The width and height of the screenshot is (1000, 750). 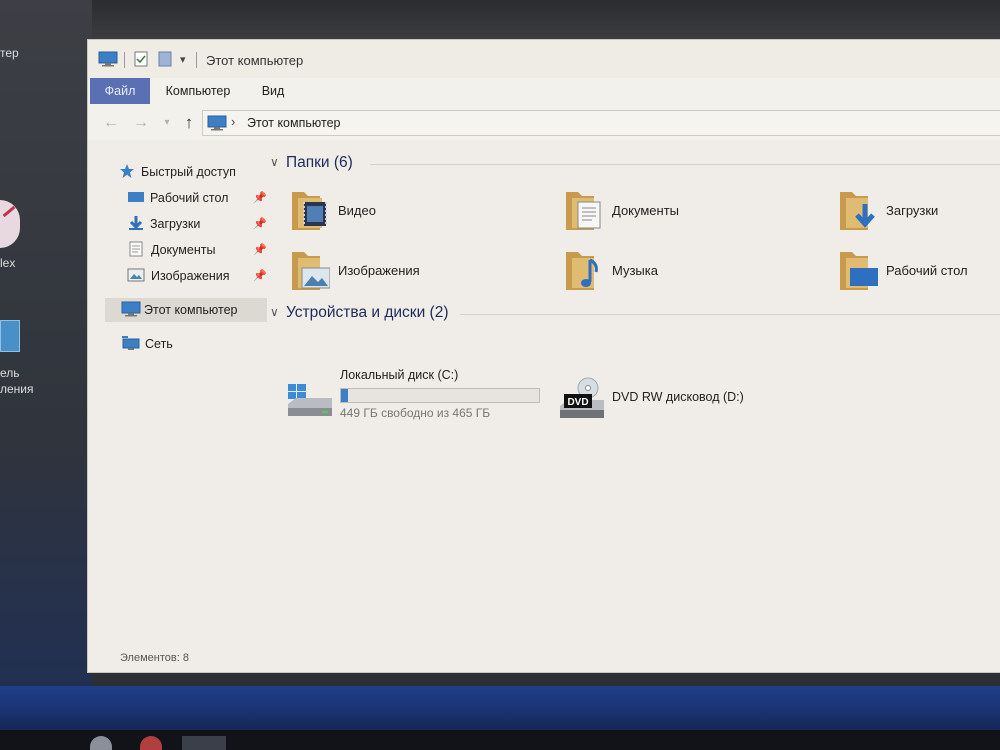 I want to click on customize-quick-access-icon: ▾, so click(x=183, y=61).